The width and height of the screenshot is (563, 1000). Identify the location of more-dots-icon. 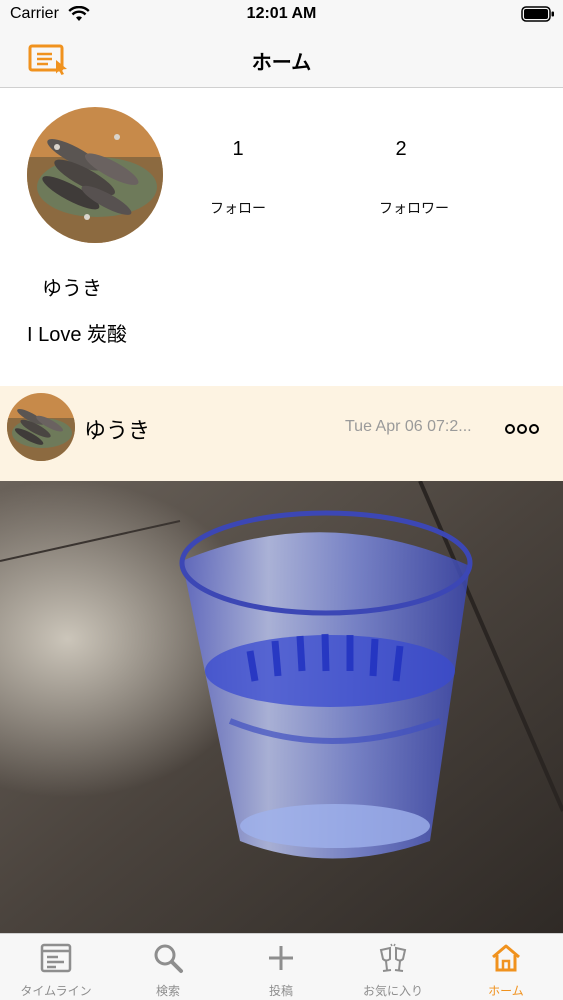
(522, 429).